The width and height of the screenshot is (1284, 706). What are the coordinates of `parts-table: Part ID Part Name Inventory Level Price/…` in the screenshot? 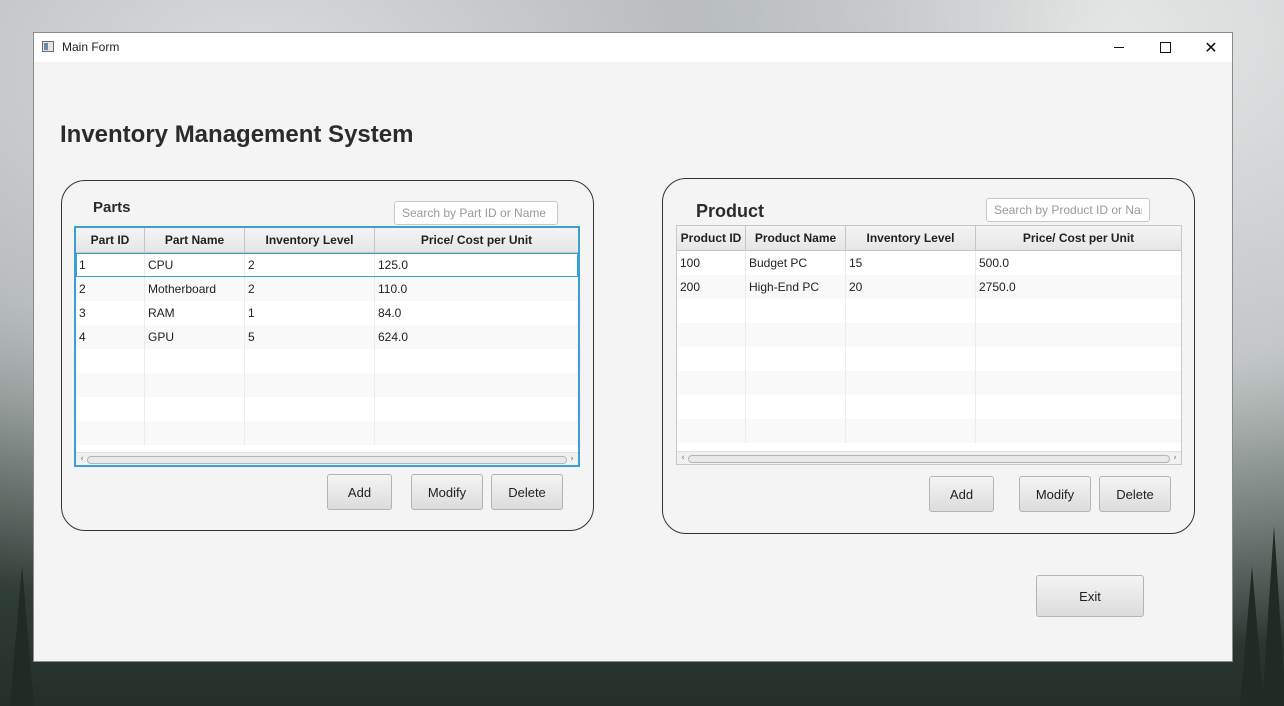 It's located at (327, 346).